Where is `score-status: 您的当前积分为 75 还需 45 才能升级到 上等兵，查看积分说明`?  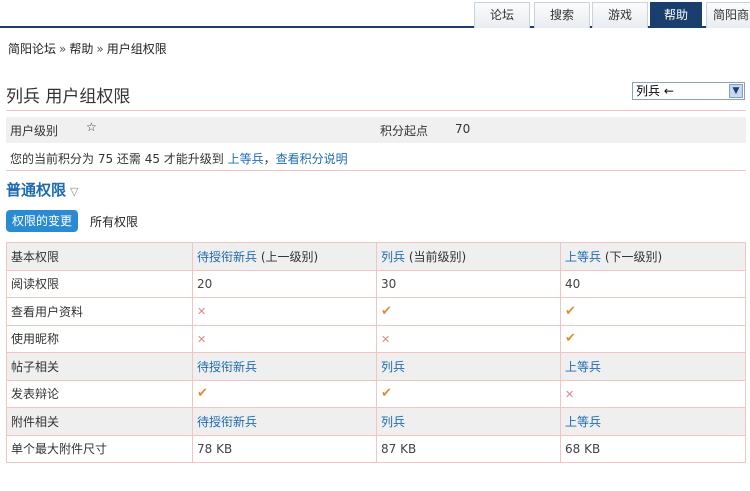 score-status: 您的当前积分为 75 还需 45 才能升级到 上等兵，查看积分说明 is located at coordinates (179, 158).